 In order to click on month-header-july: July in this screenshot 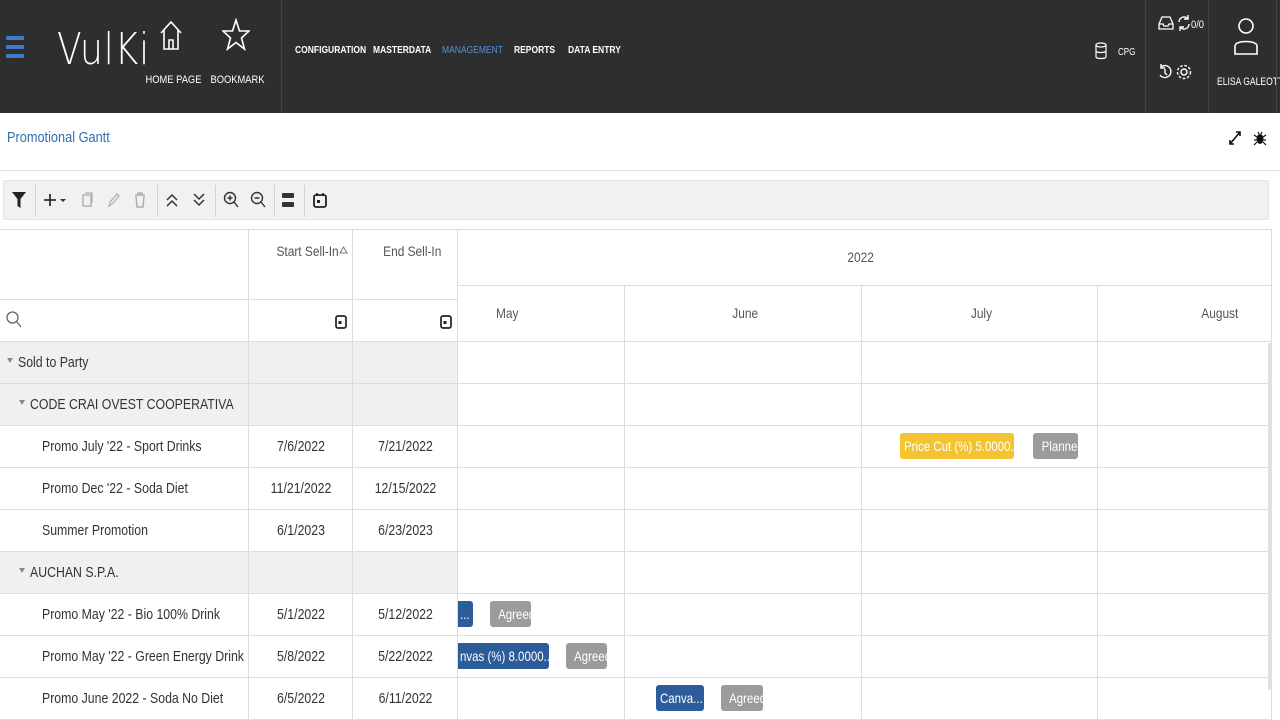, I will do `click(980, 314)`.